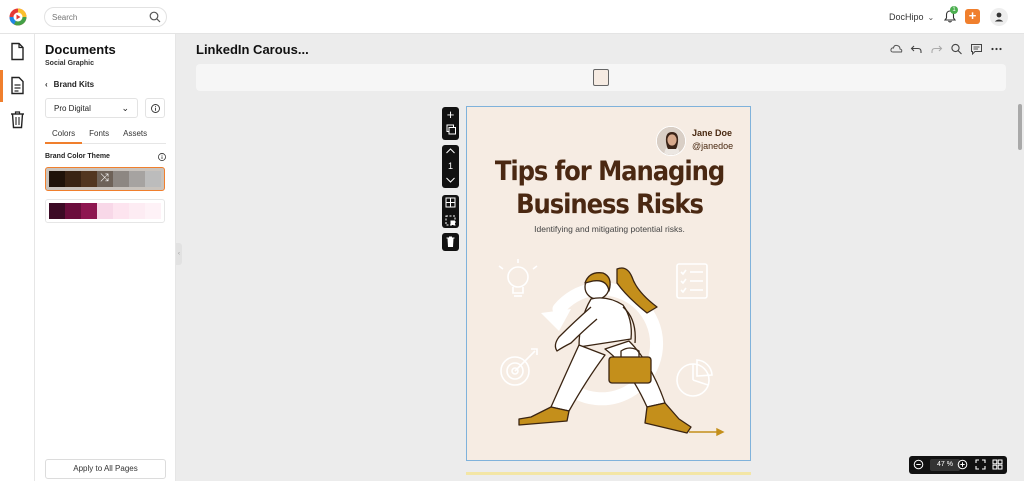  What do you see at coordinates (608, 473) in the screenshot?
I see `next-page-edge` at bounding box center [608, 473].